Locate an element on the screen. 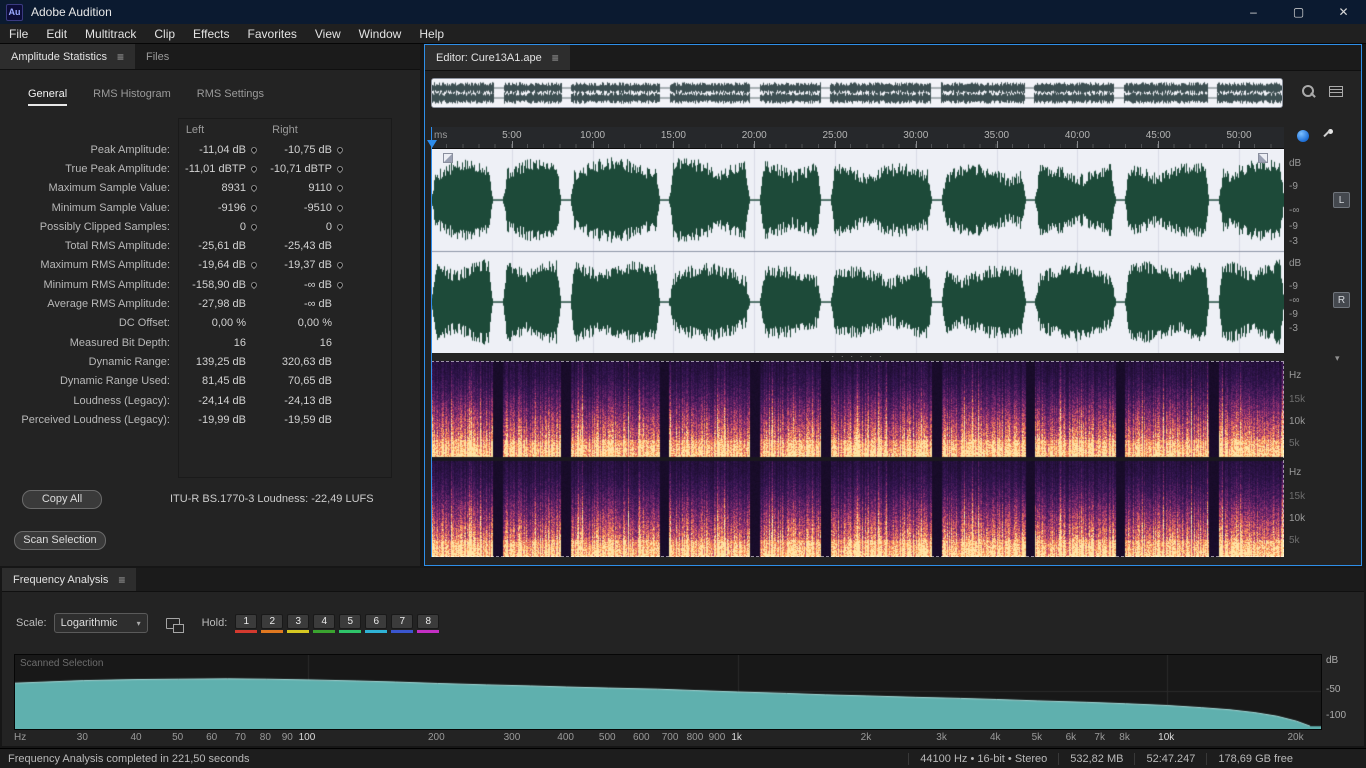  hz-scale-label: 10k is located at coordinates (1297, 421).